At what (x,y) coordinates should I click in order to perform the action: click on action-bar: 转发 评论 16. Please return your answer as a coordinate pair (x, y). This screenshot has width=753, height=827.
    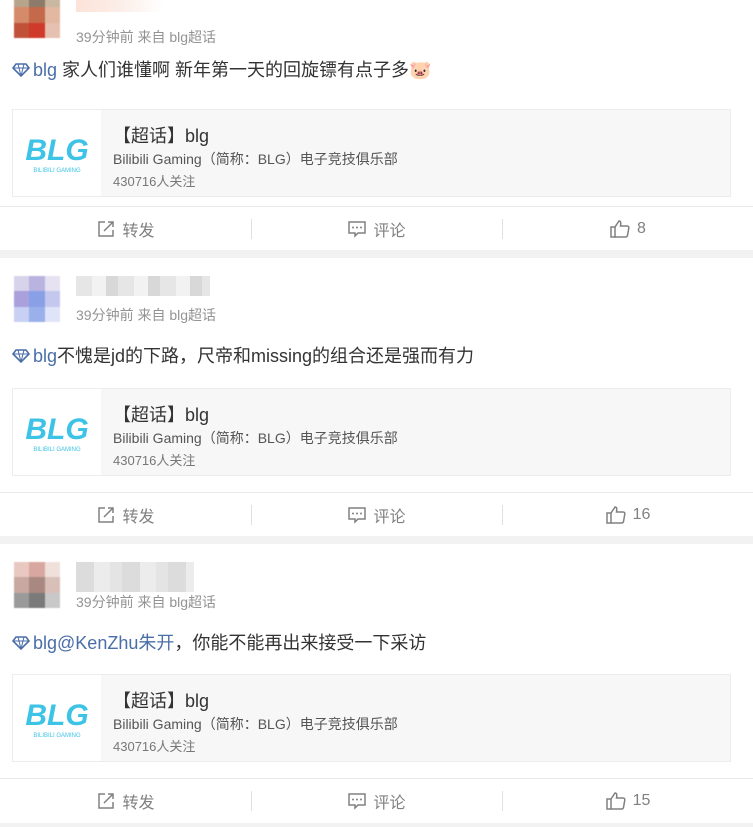
    Looking at the image, I should click on (376, 514).